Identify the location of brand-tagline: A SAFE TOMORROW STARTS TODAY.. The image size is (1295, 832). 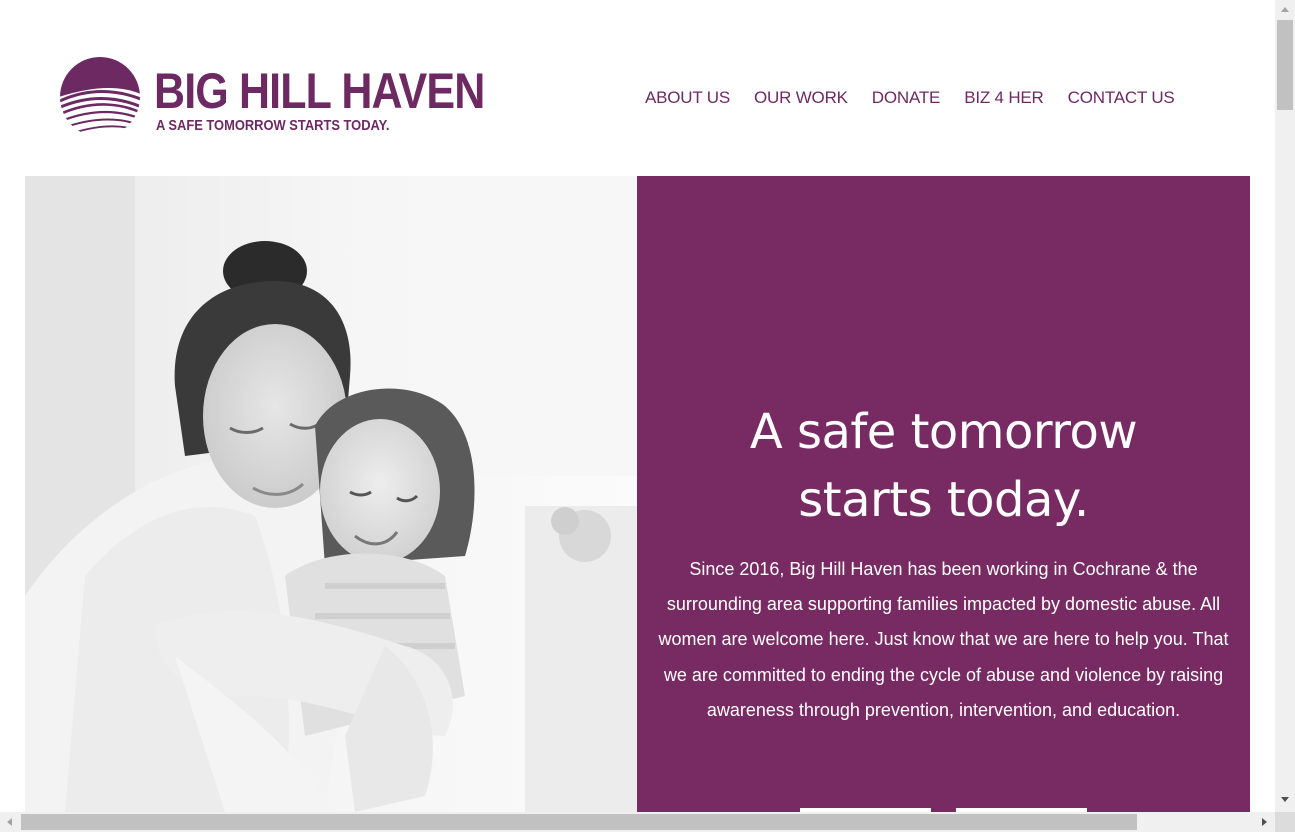
(273, 125).